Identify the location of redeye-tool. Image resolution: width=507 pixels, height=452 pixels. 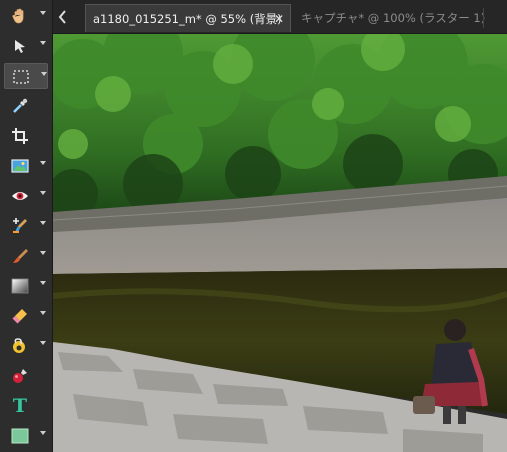
(26, 196).